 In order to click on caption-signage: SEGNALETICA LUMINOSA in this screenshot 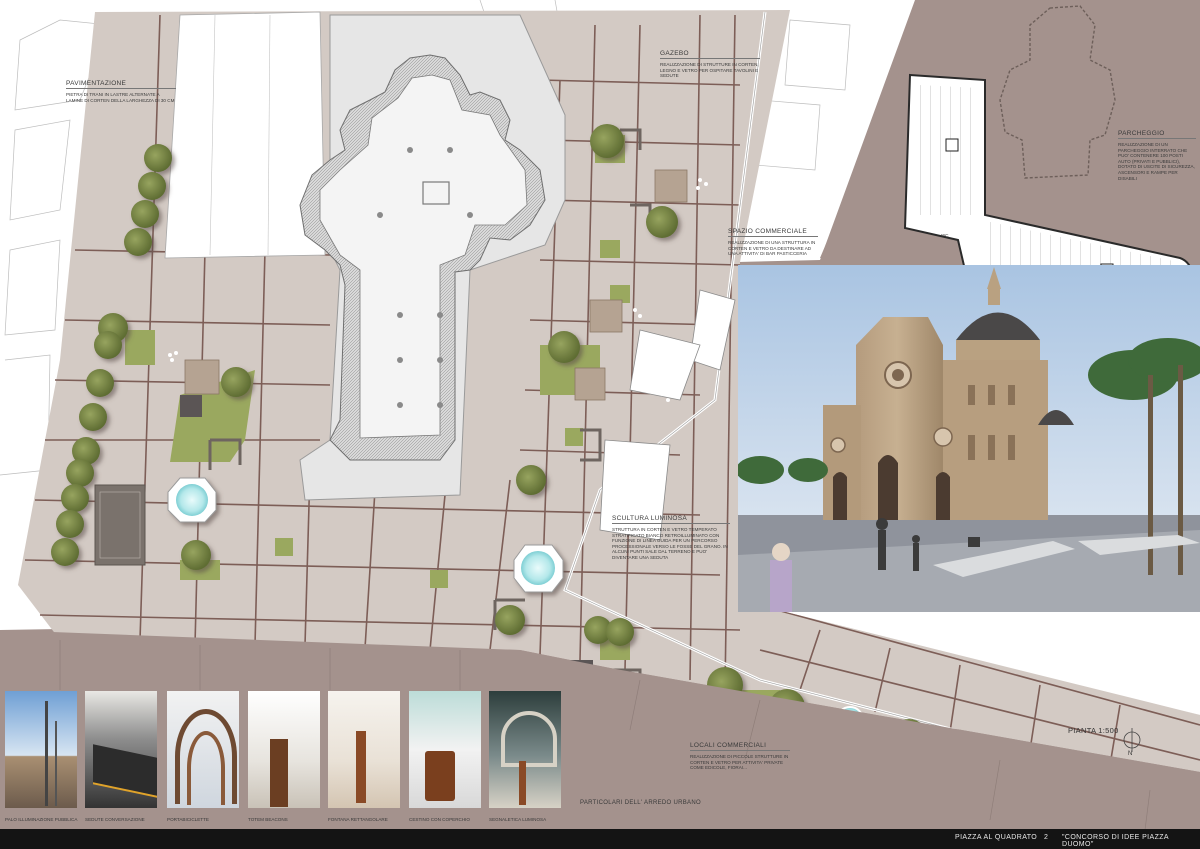, I will do `click(518, 819)`.